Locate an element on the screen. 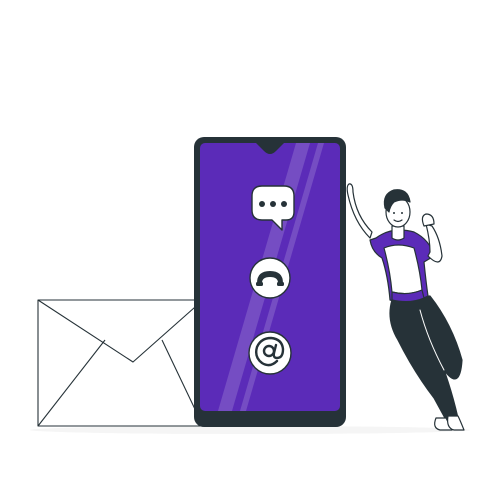 The width and height of the screenshot is (500, 500). ground-shadow is located at coordinates (250, 430).